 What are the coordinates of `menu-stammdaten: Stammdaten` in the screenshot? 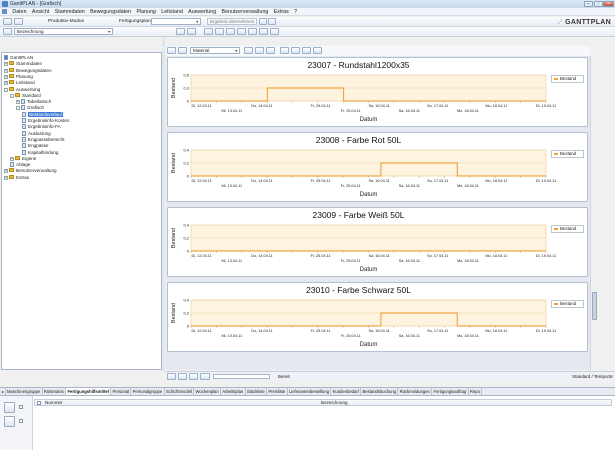 It's located at (70, 12).